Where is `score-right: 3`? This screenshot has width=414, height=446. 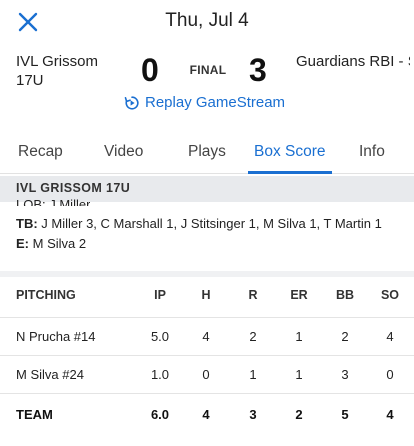
score-right: 3 is located at coordinates (258, 70).